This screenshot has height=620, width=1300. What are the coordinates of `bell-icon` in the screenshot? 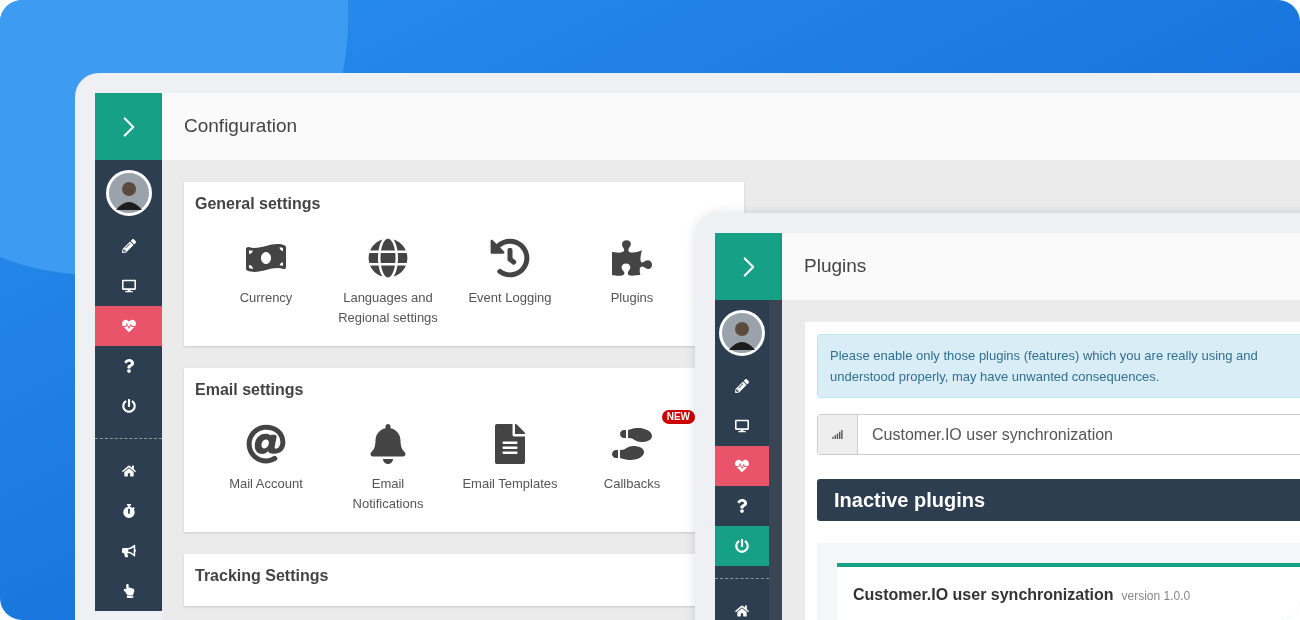 It's located at (388, 444).